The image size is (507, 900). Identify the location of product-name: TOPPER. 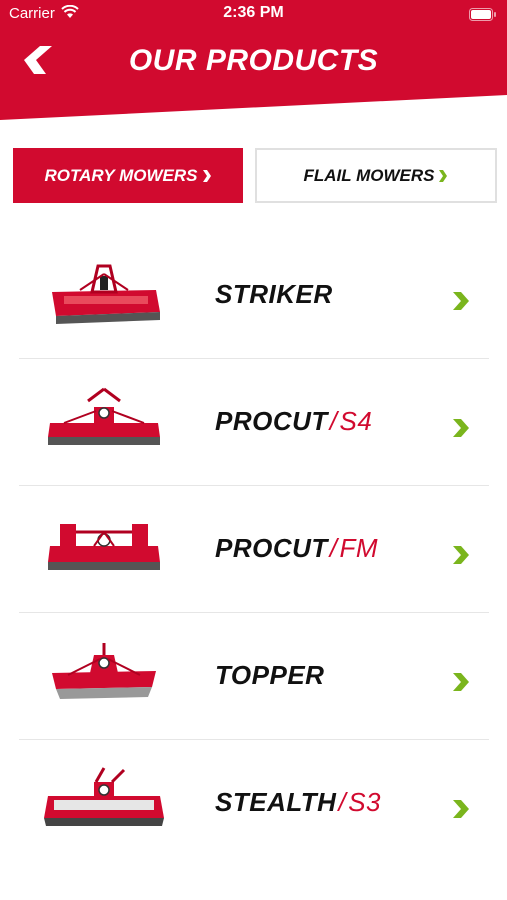
(269, 675).